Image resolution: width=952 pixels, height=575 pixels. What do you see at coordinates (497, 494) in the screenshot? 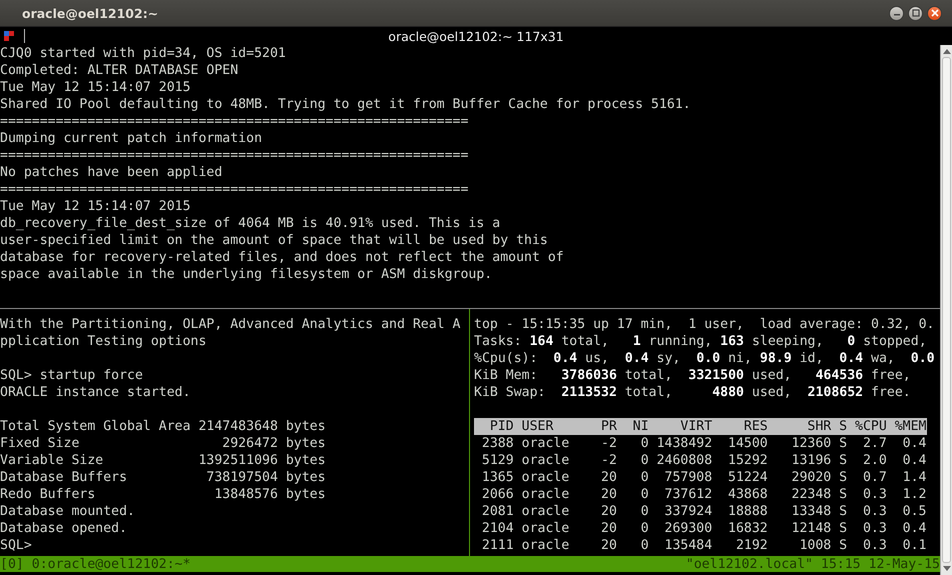
I see `table-cell-text: 2066` at bounding box center [497, 494].